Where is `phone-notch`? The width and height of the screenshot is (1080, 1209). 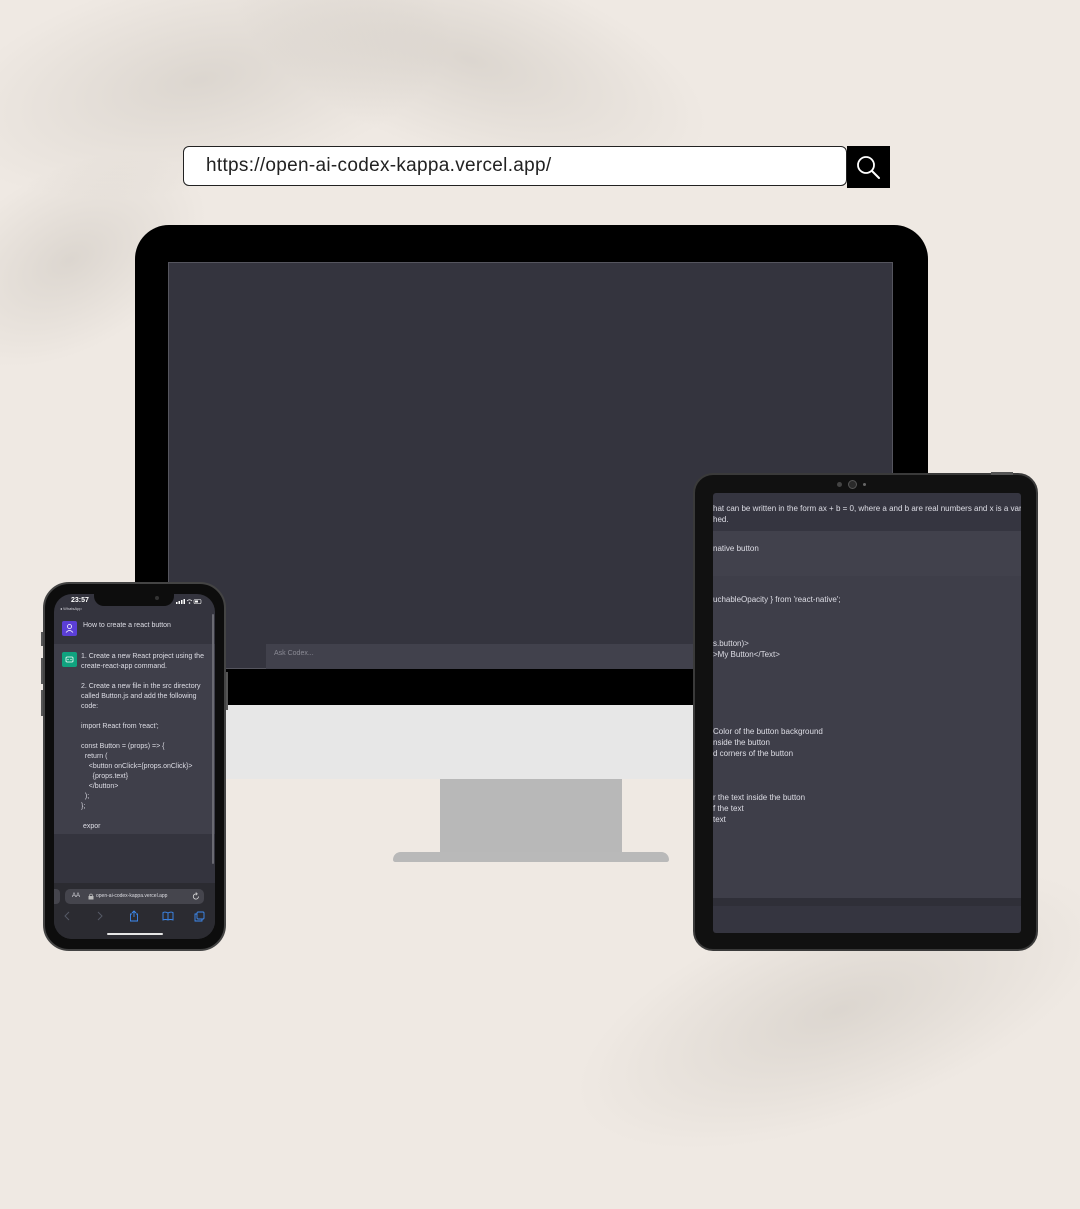
phone-notch is located at coordinates (134, 600).